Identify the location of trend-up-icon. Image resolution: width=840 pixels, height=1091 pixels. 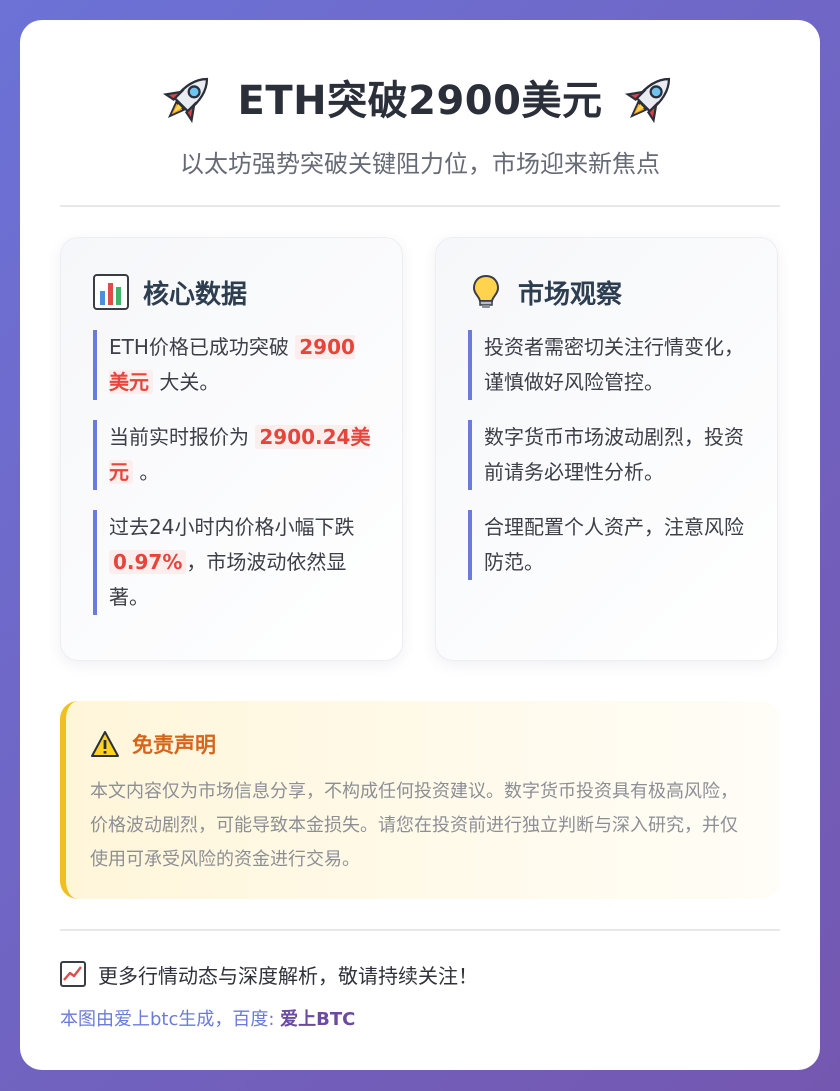
(73, 974).